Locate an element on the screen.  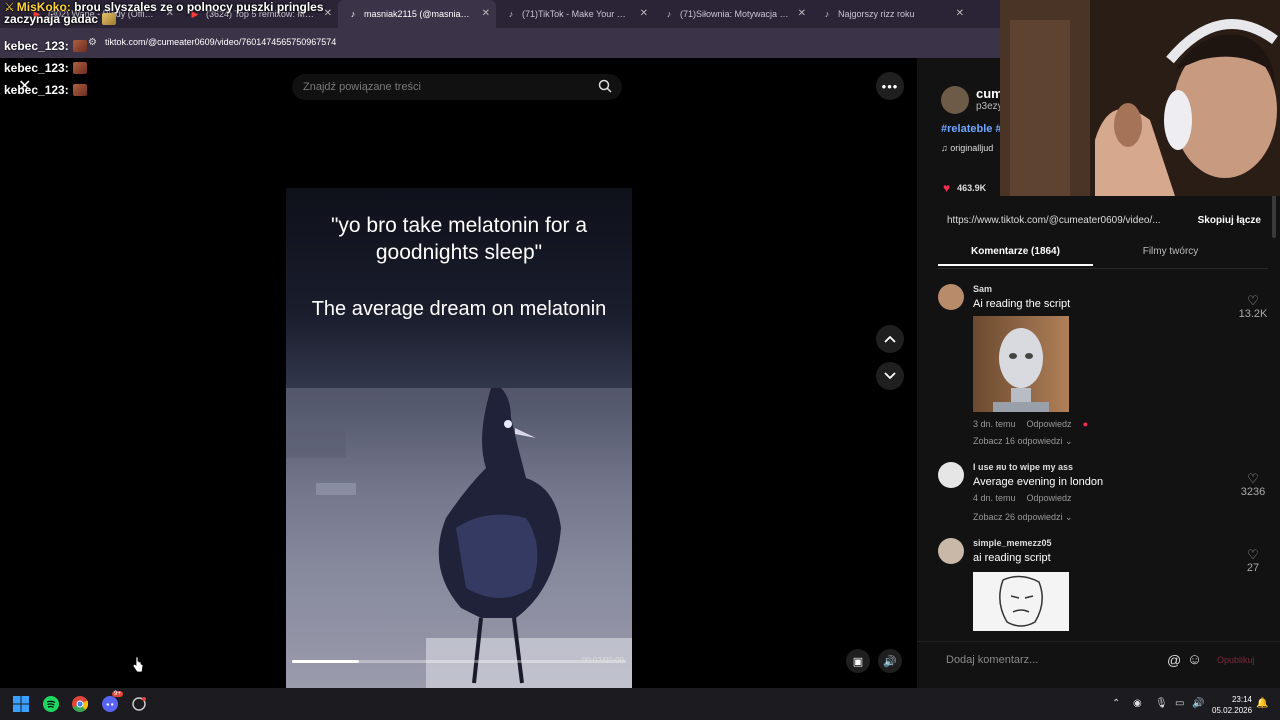
mini-player-button: ▣ is located at coordinates (858, 661).